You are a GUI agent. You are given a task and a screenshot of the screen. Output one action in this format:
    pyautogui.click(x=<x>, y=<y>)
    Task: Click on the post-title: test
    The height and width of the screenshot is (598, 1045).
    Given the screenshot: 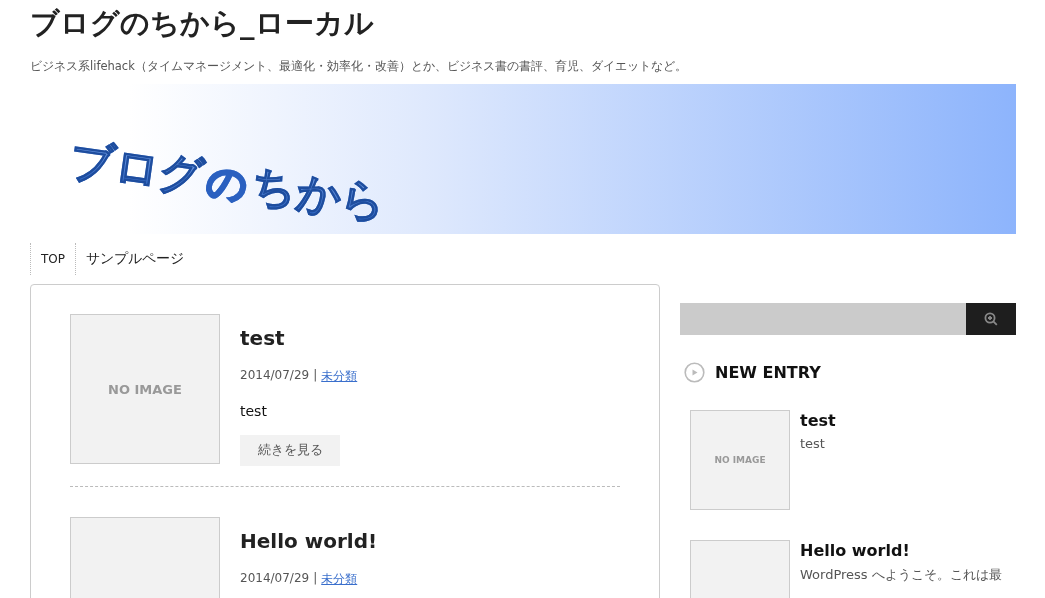 What is the action you would take?
    pyautogui.click(x=262, y=338)
    